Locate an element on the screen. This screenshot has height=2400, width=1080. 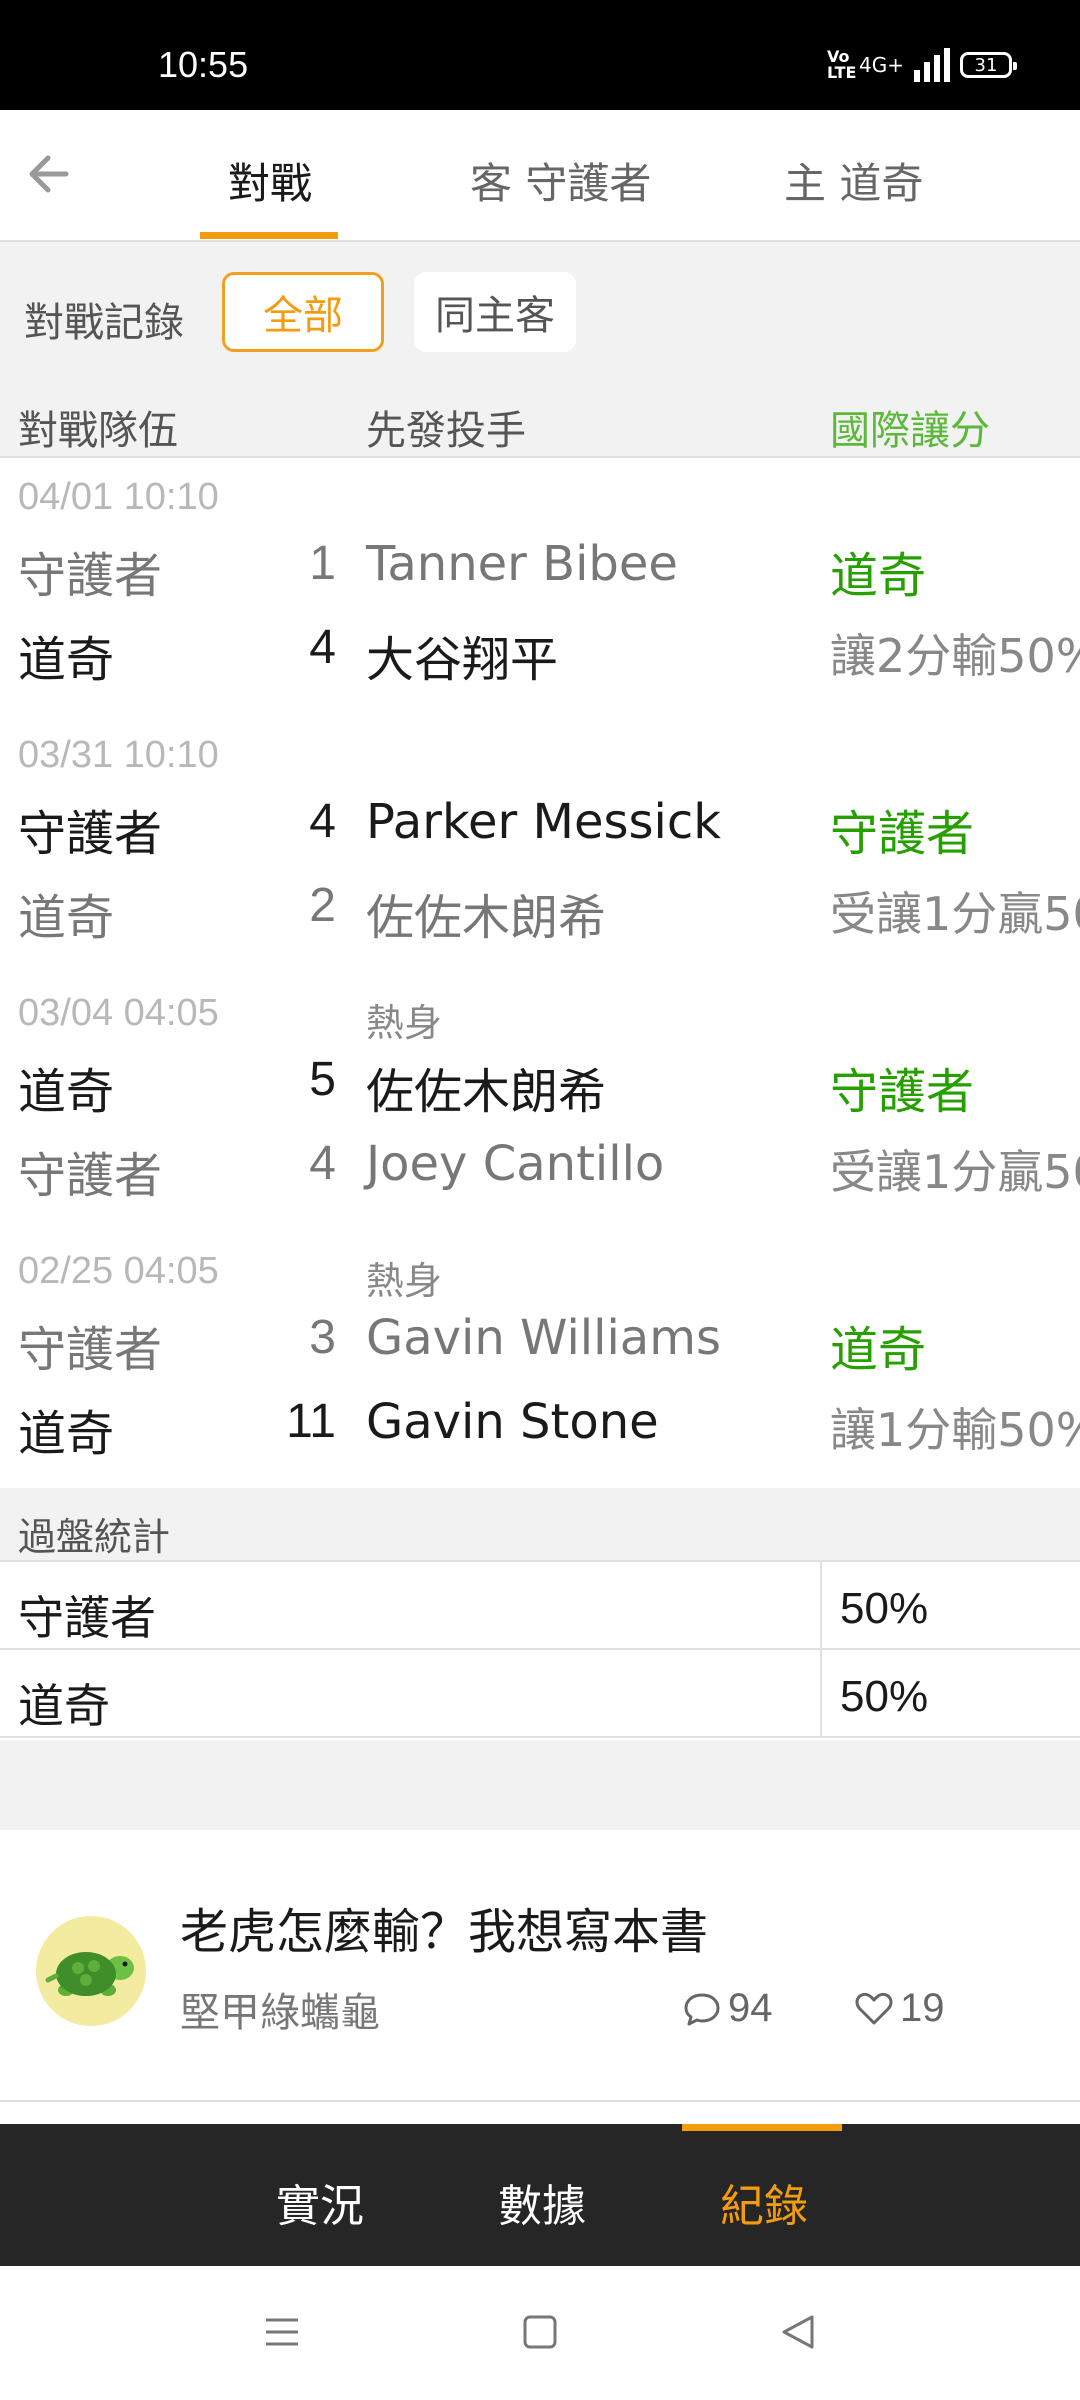
back-triangle-icon is located at coordinates (798, 2334).